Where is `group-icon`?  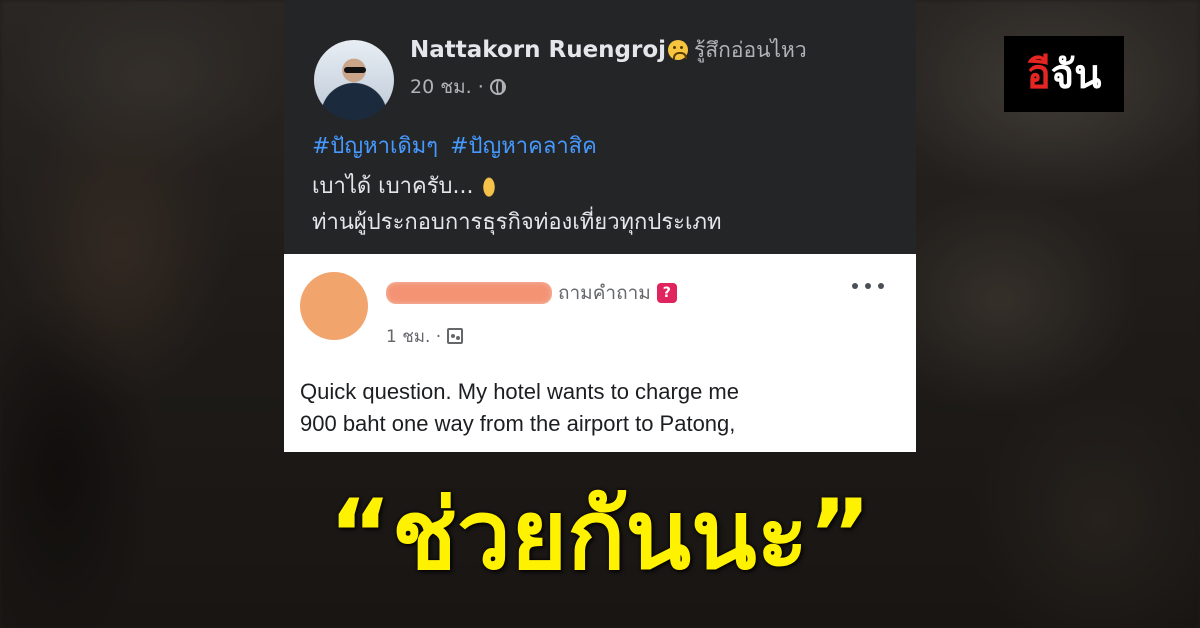
group-icon is located at coordinates (455, 336).